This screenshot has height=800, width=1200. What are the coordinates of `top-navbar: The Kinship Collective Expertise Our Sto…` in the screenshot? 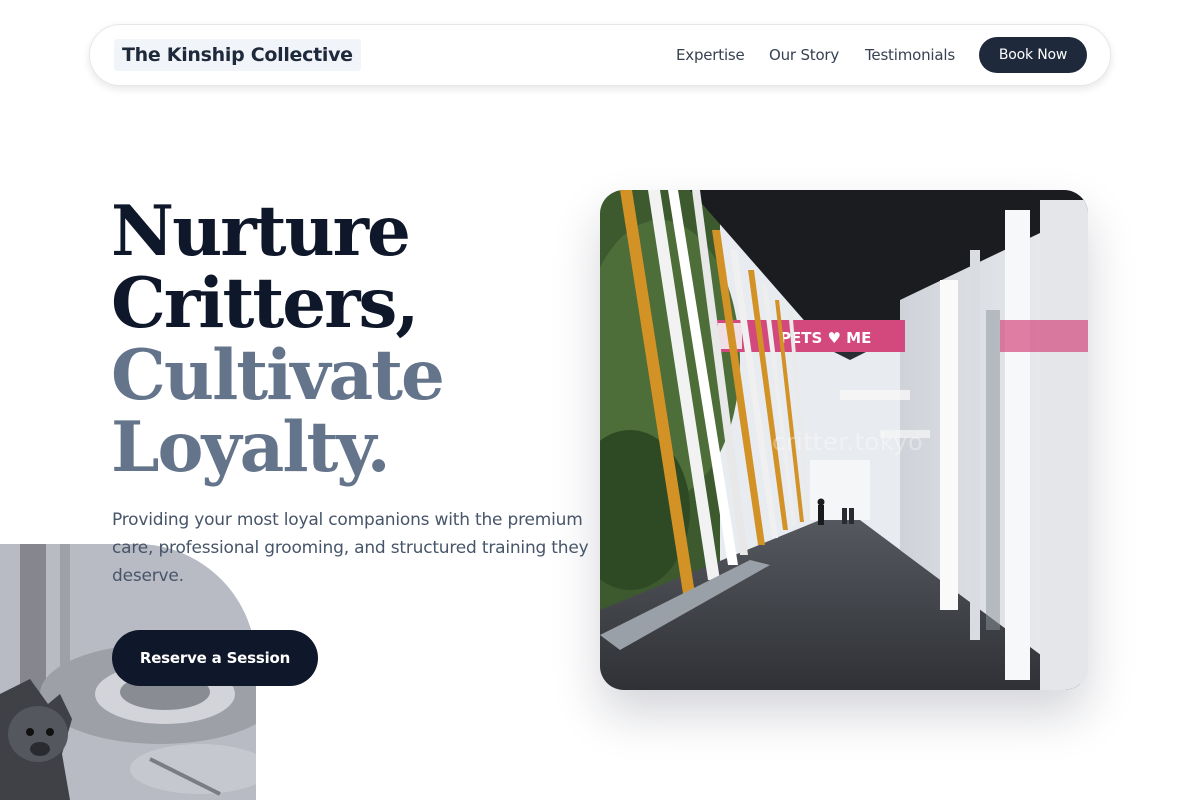 It's located at (600, 55).